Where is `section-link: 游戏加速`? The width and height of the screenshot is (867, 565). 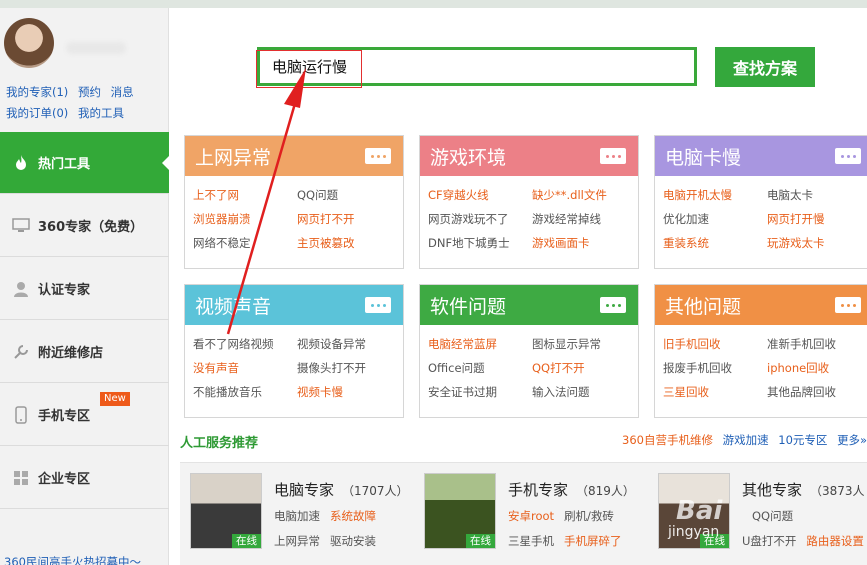
section-link: 游戏加速 is located at coordinates (746, 440).